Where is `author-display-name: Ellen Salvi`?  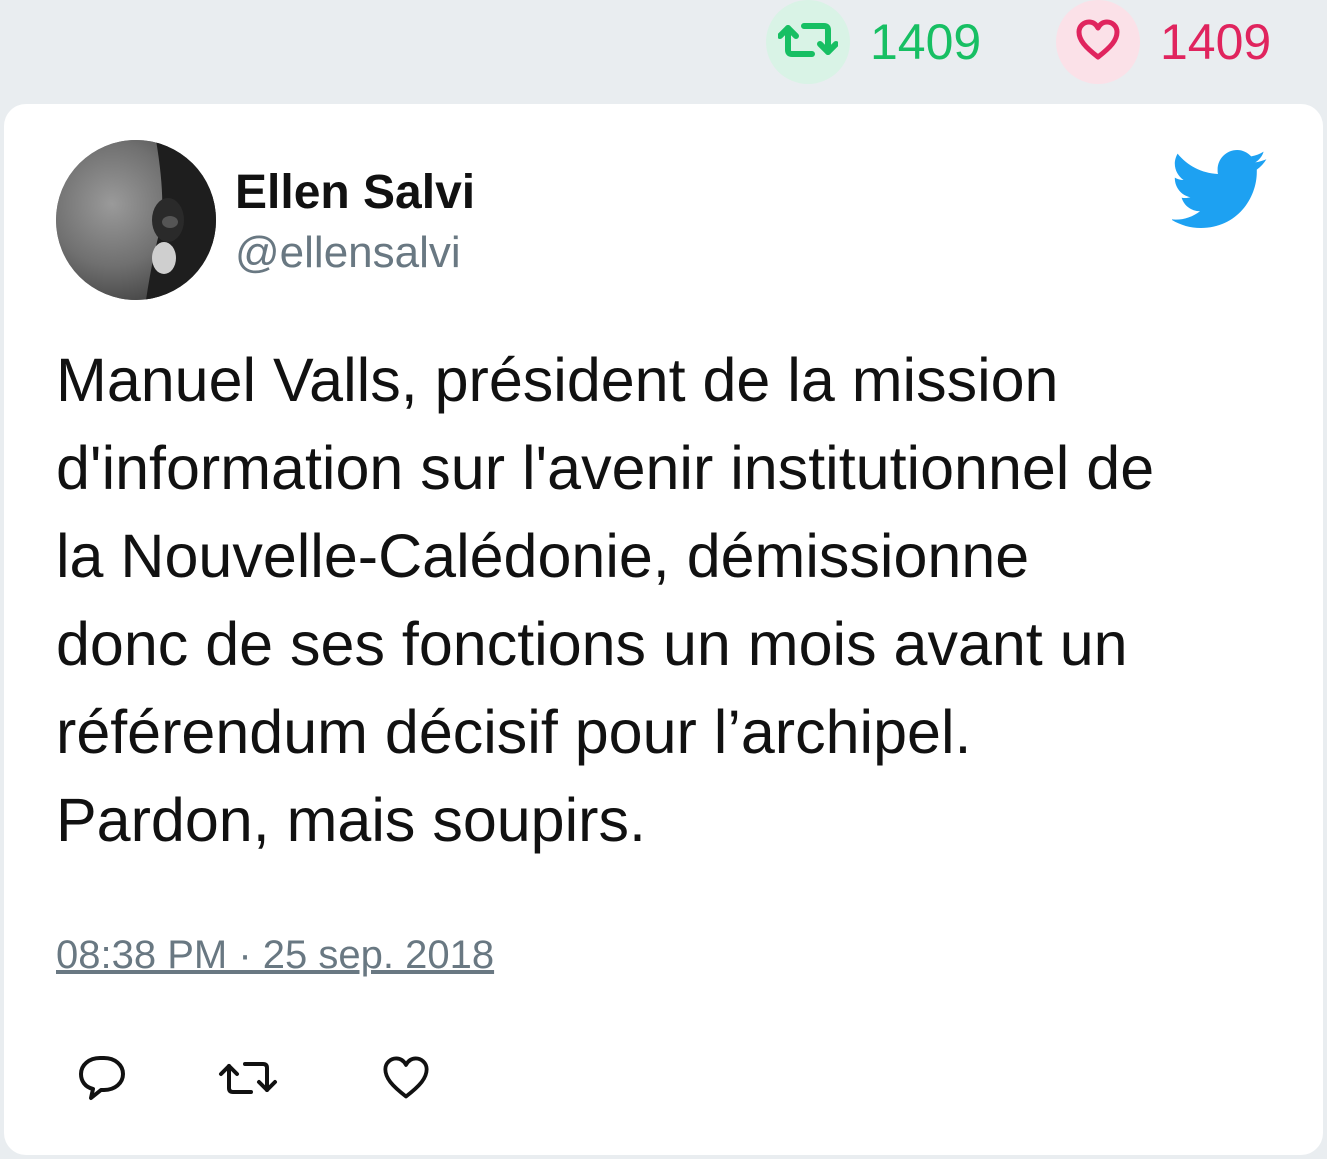
author-display-name: Ellen Salvi is located at coordinates (355, 193).